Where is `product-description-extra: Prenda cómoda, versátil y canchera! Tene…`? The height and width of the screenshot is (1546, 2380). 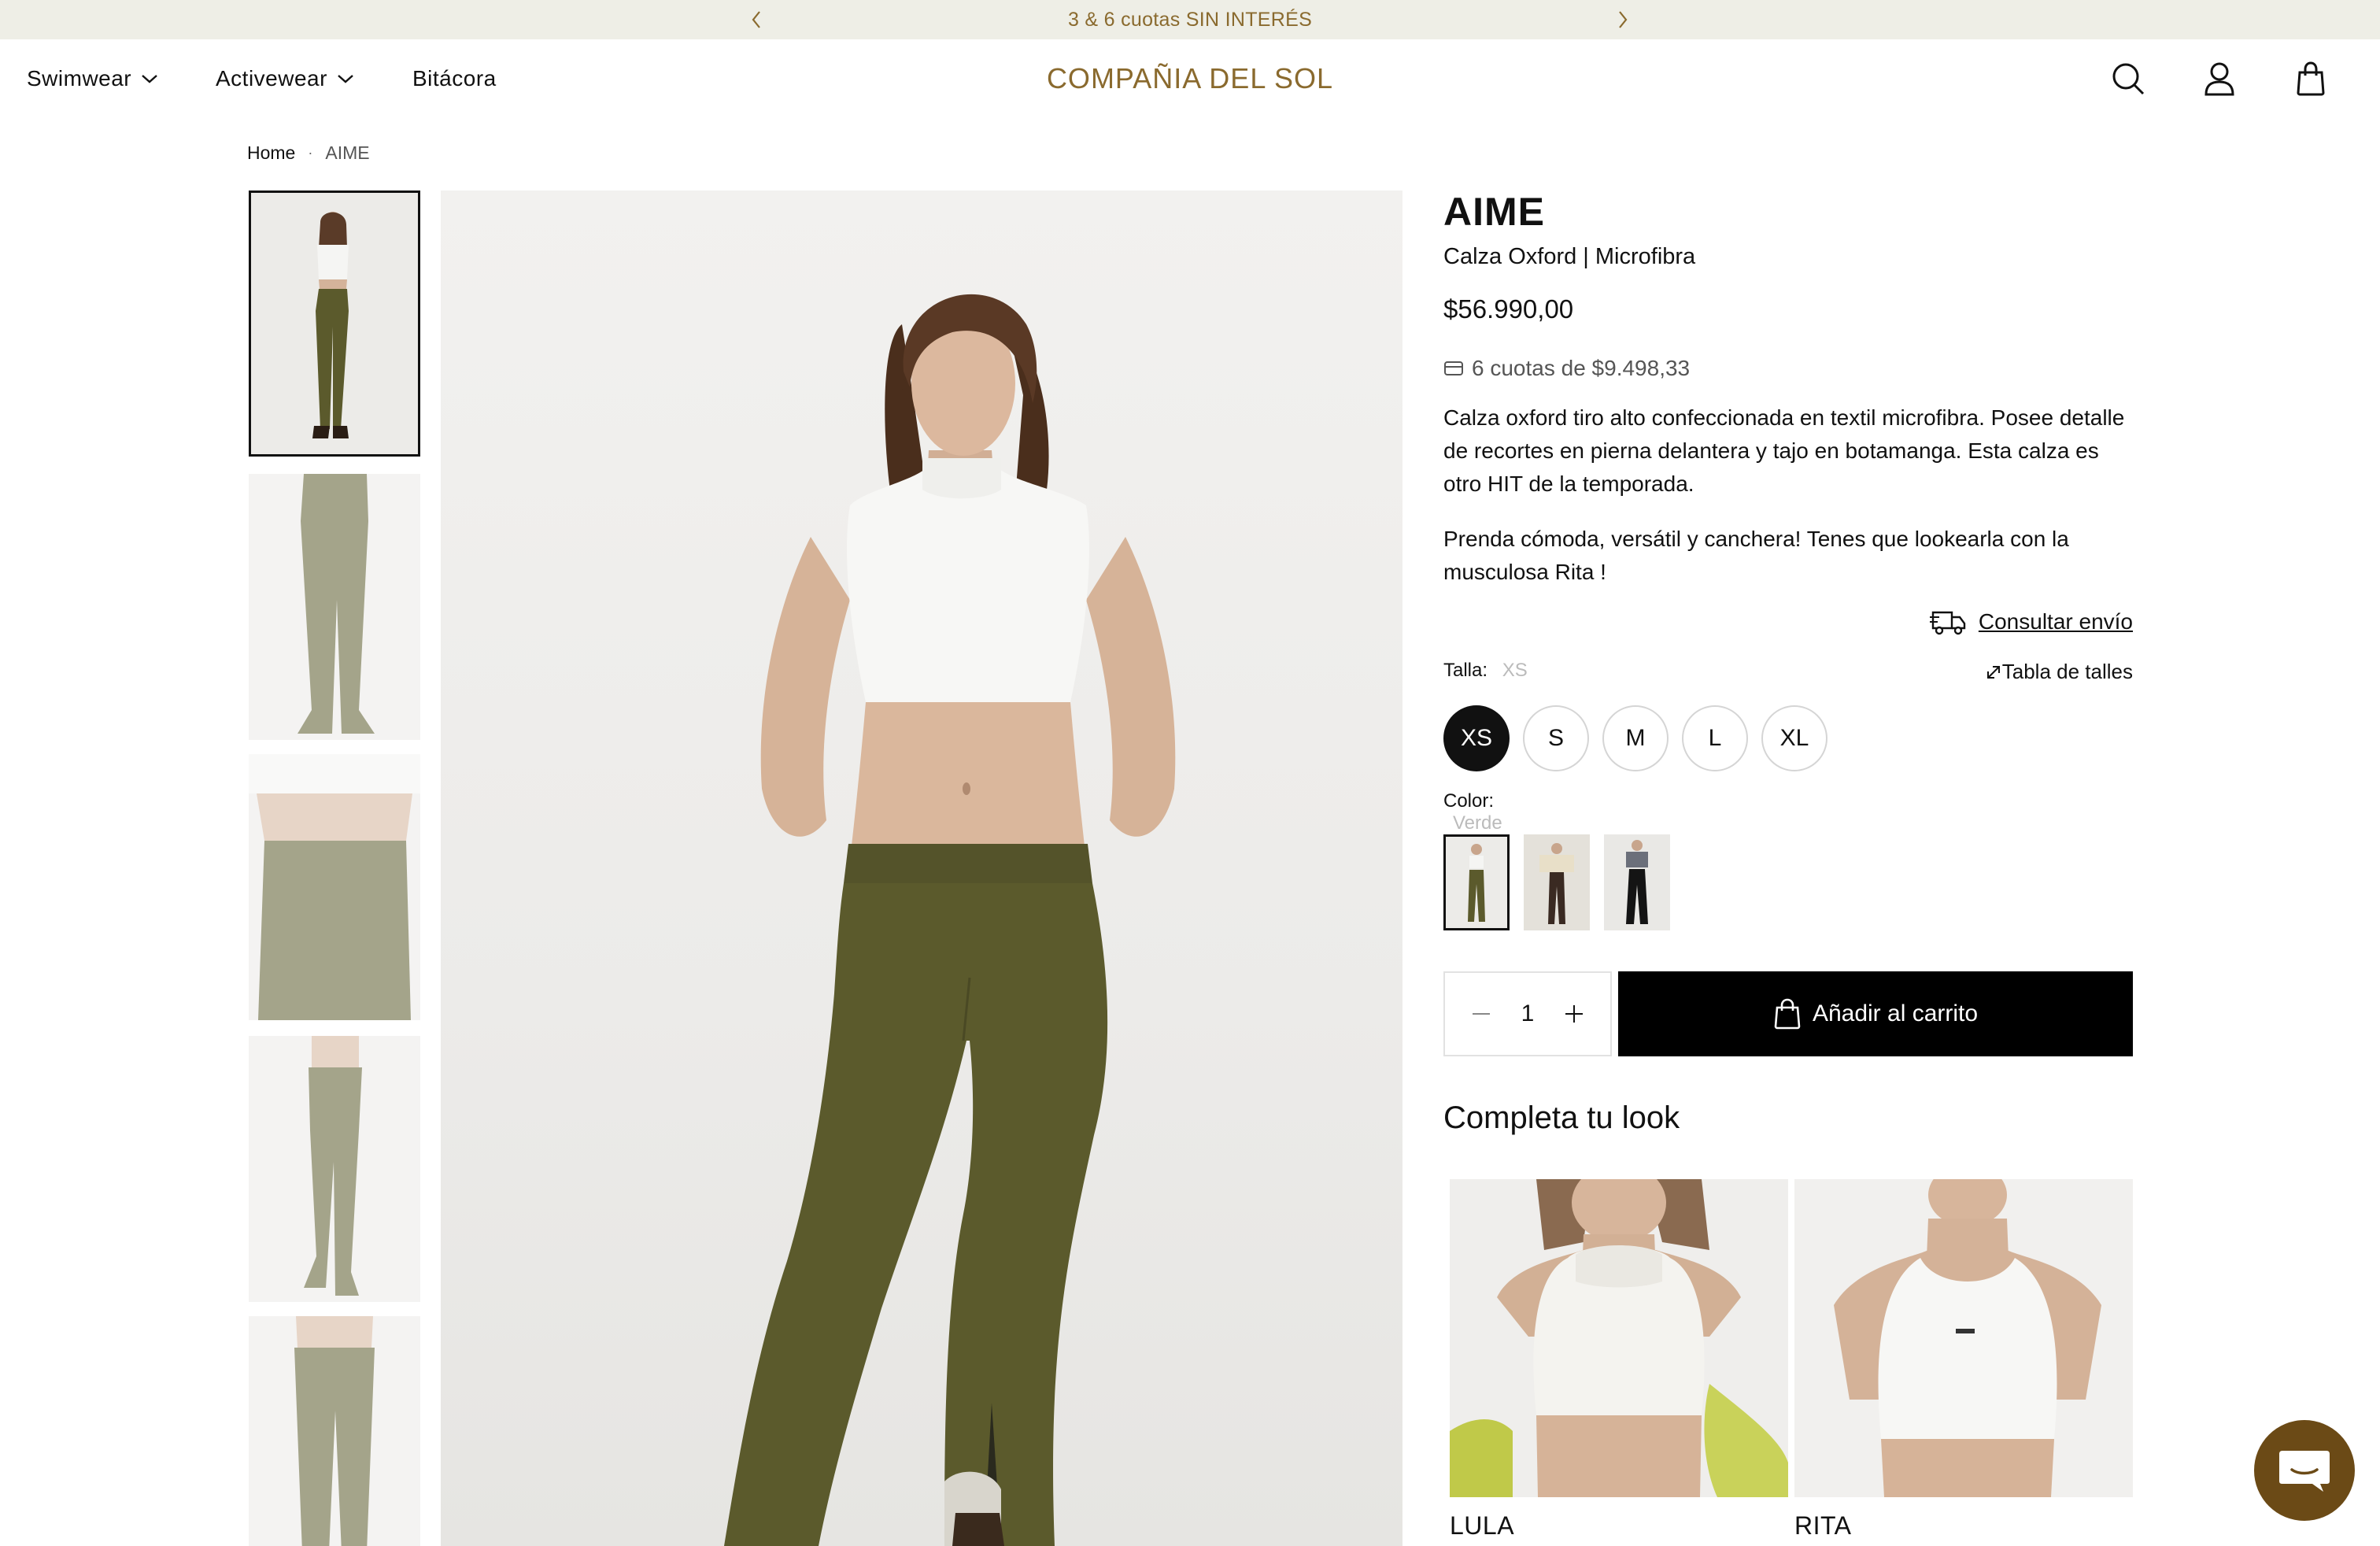
product-description-extra: Prenda cómoda, versátil y canchera! Tene… is located at coordinates (1756, 555).